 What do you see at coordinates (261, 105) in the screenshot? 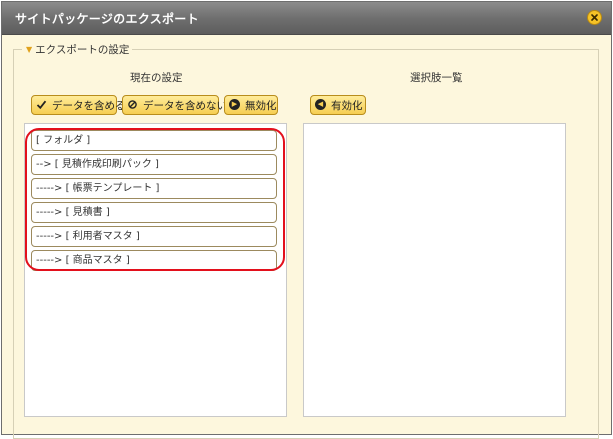
I see `disable-label: 無効化` at bounding box center [261, 105].